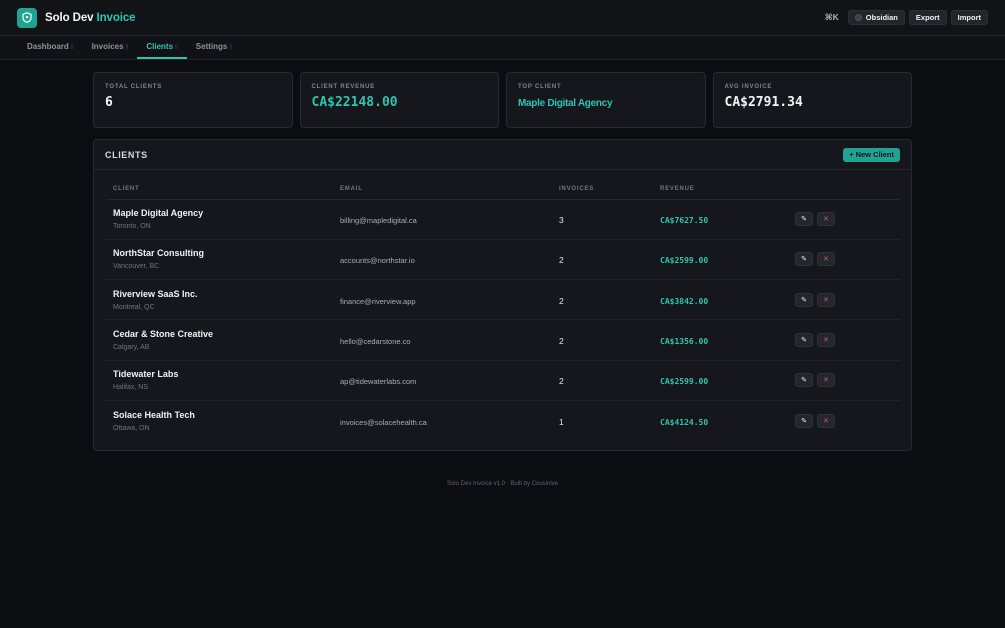 This screenshot has width=1005, height=628. I want to click on brand: Solo Dev Invoice, so click(76, 17).